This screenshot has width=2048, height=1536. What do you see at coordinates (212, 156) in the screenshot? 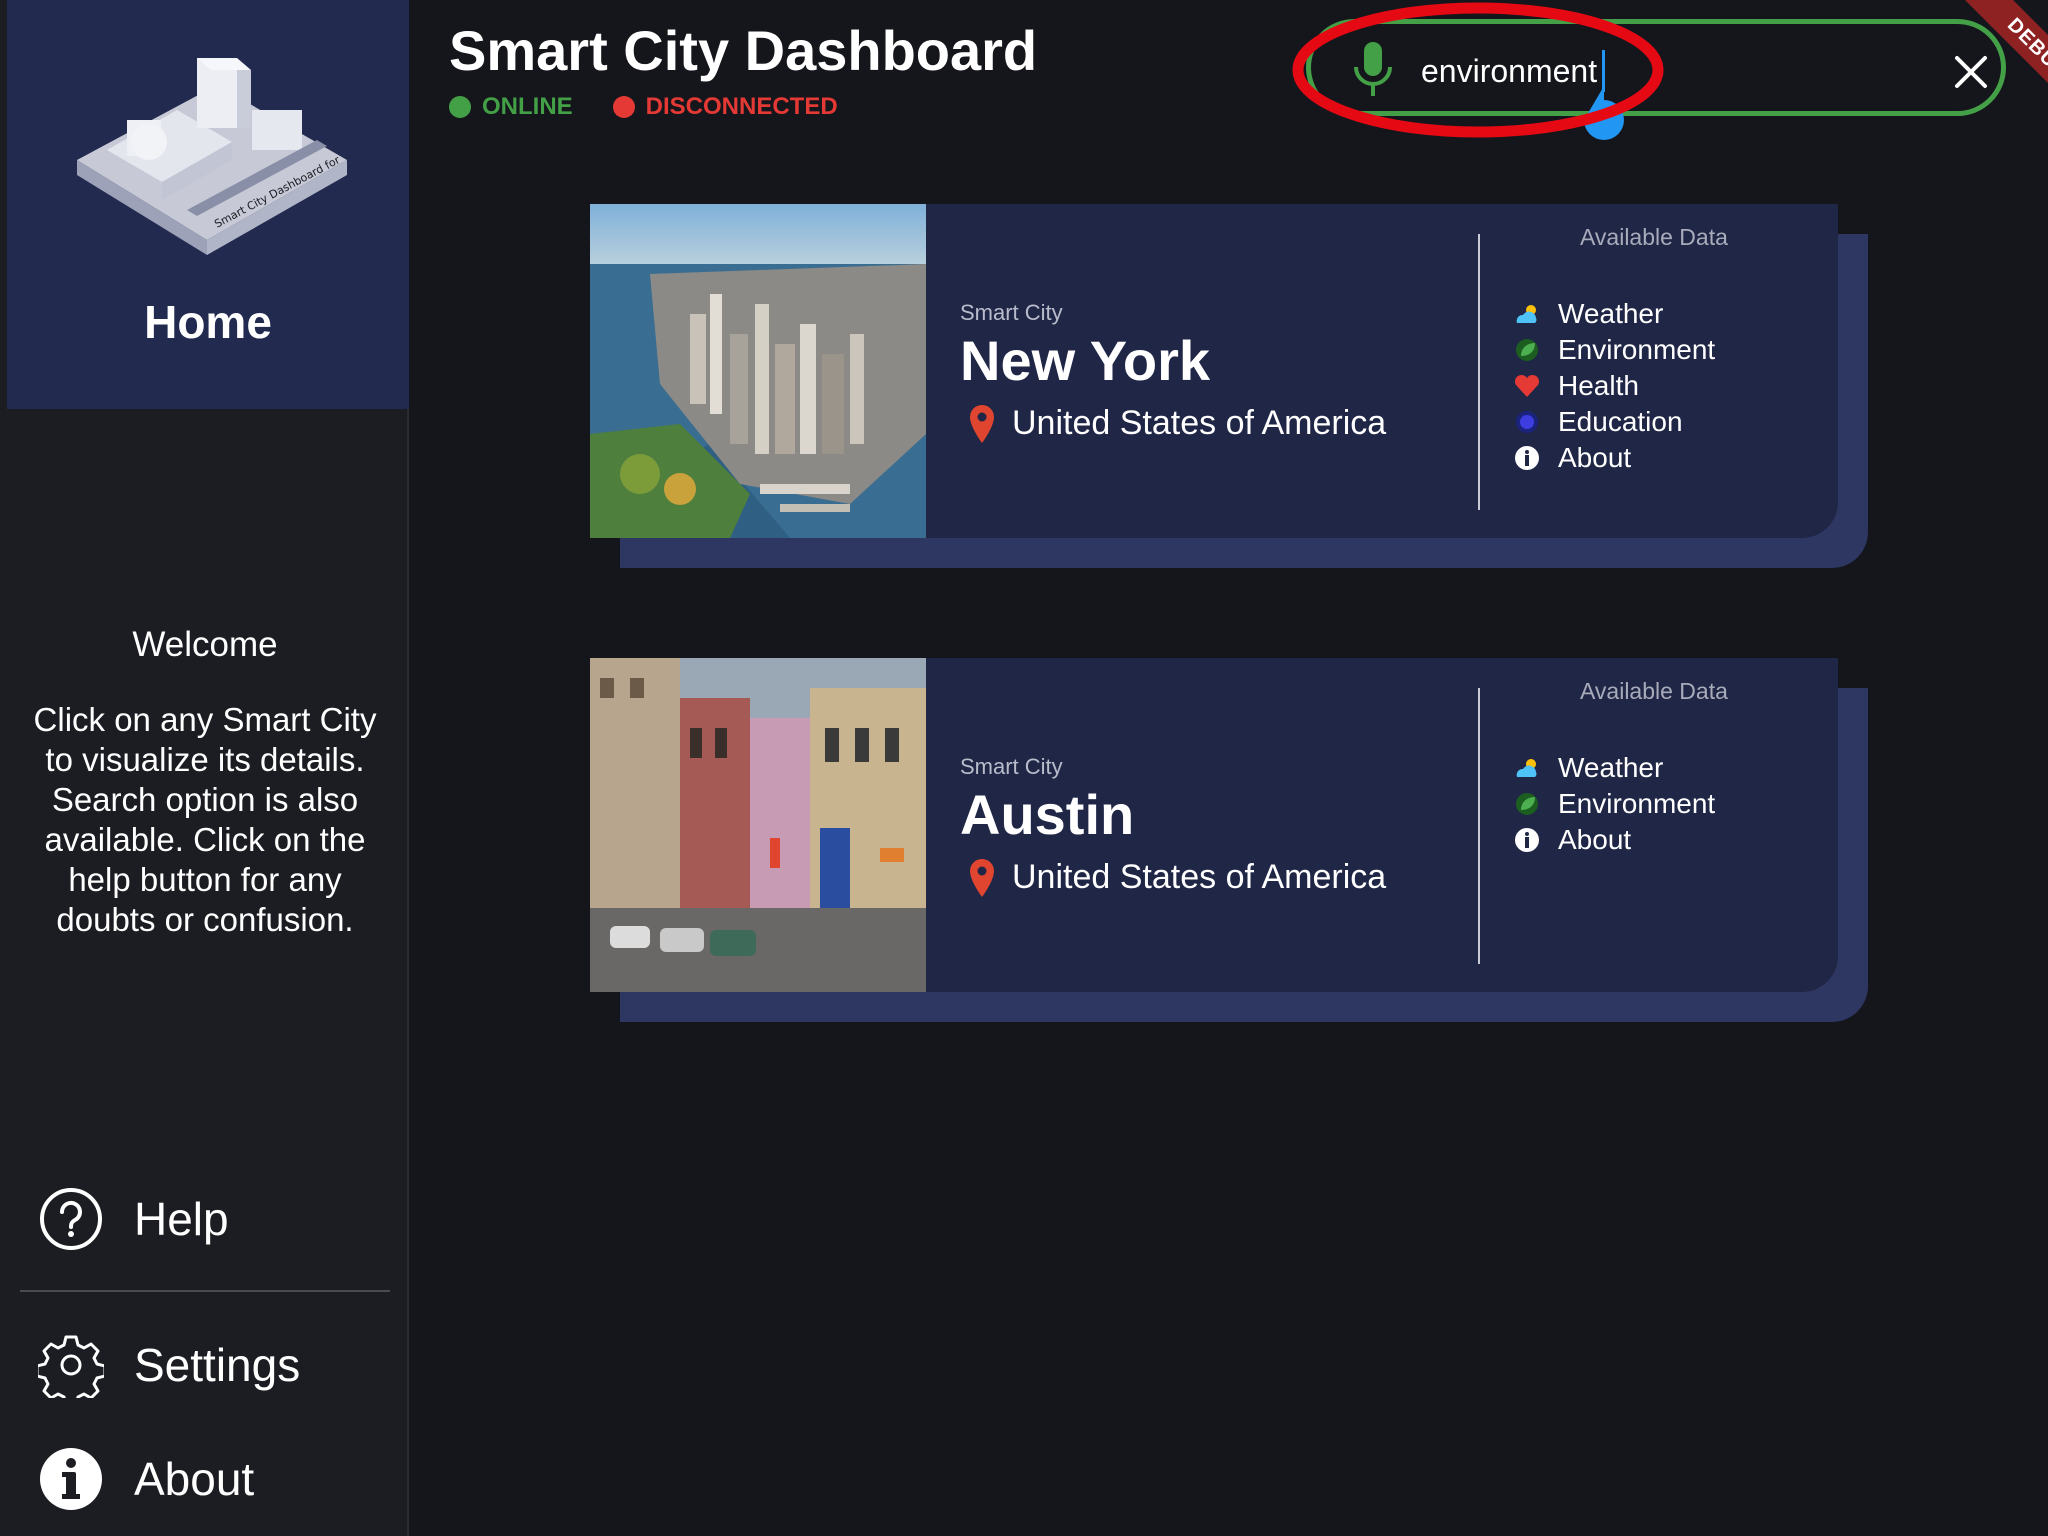
I see `city-logo: Smart City Dashboard for` at bounding box center [212, 156].